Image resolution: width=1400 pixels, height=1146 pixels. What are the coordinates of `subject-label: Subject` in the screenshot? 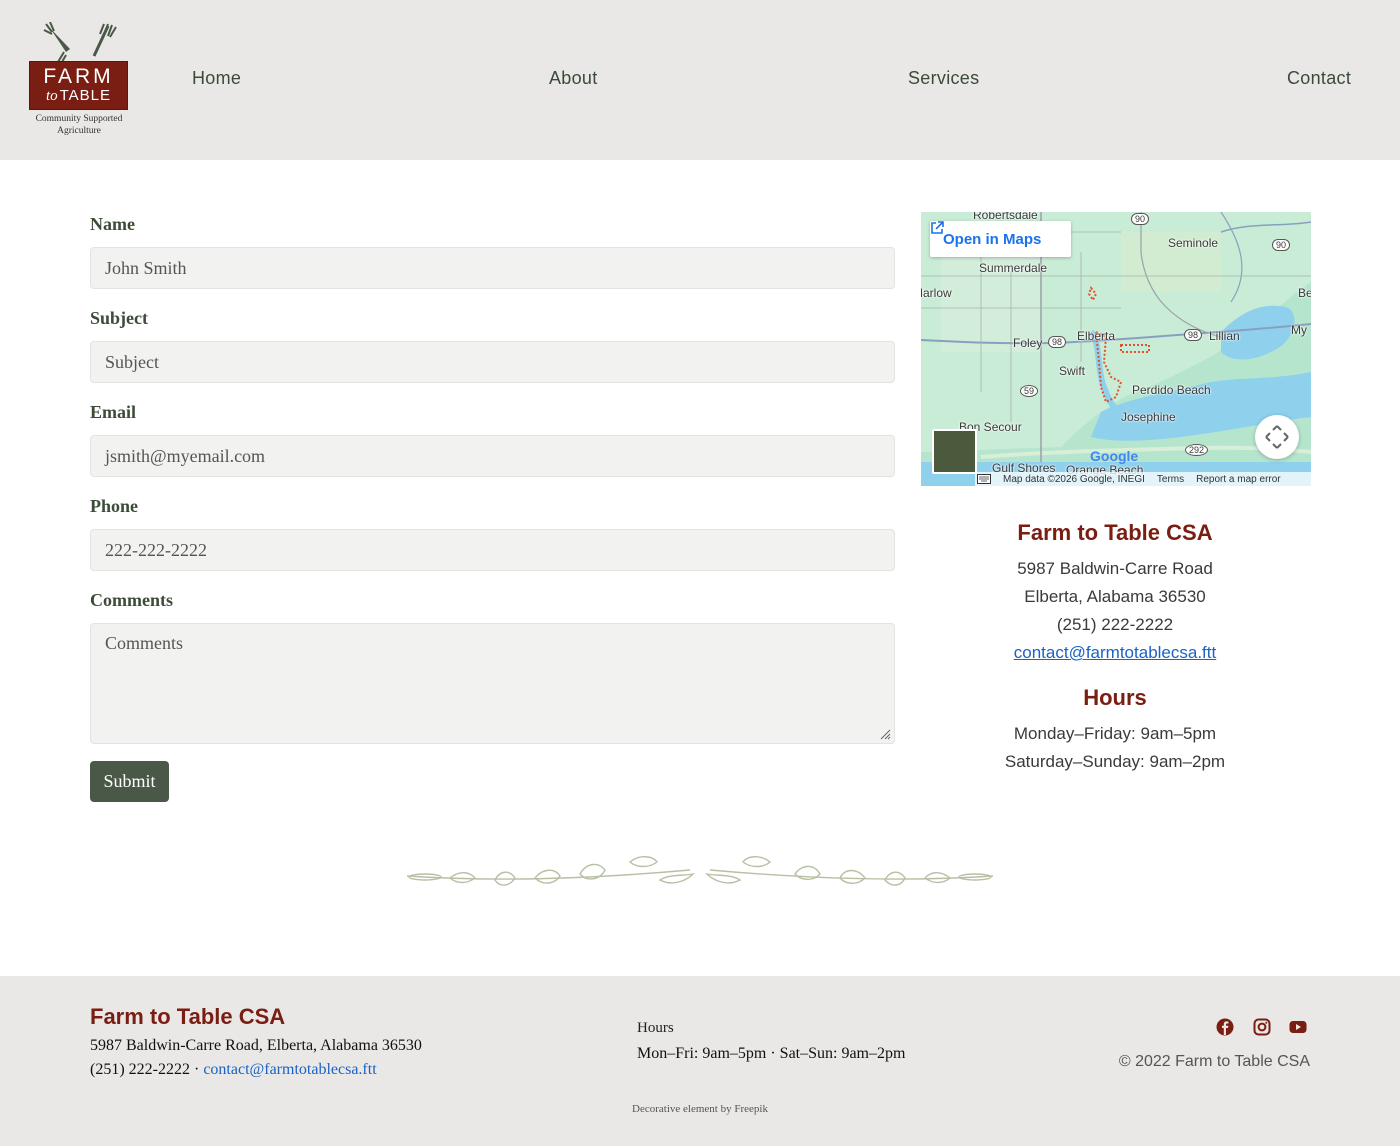 It's located at (119, 318).